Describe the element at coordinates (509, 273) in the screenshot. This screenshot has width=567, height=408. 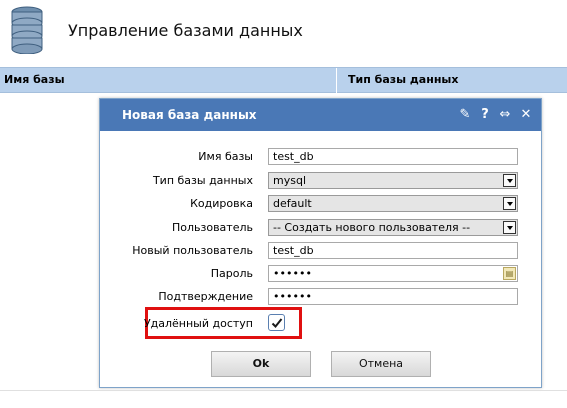
I see `password-generator-icon: ▤` at that location.